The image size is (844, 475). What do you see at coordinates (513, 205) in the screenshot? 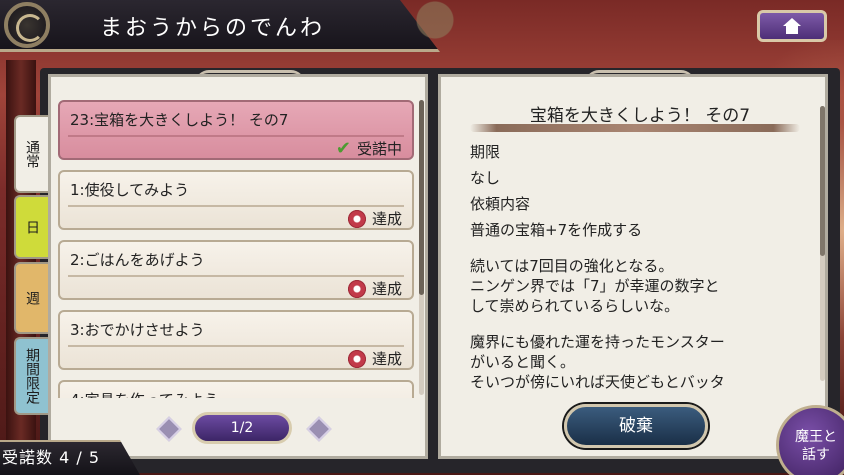
I see `request-label: 依頼内容` at bounding box center [513, 205].